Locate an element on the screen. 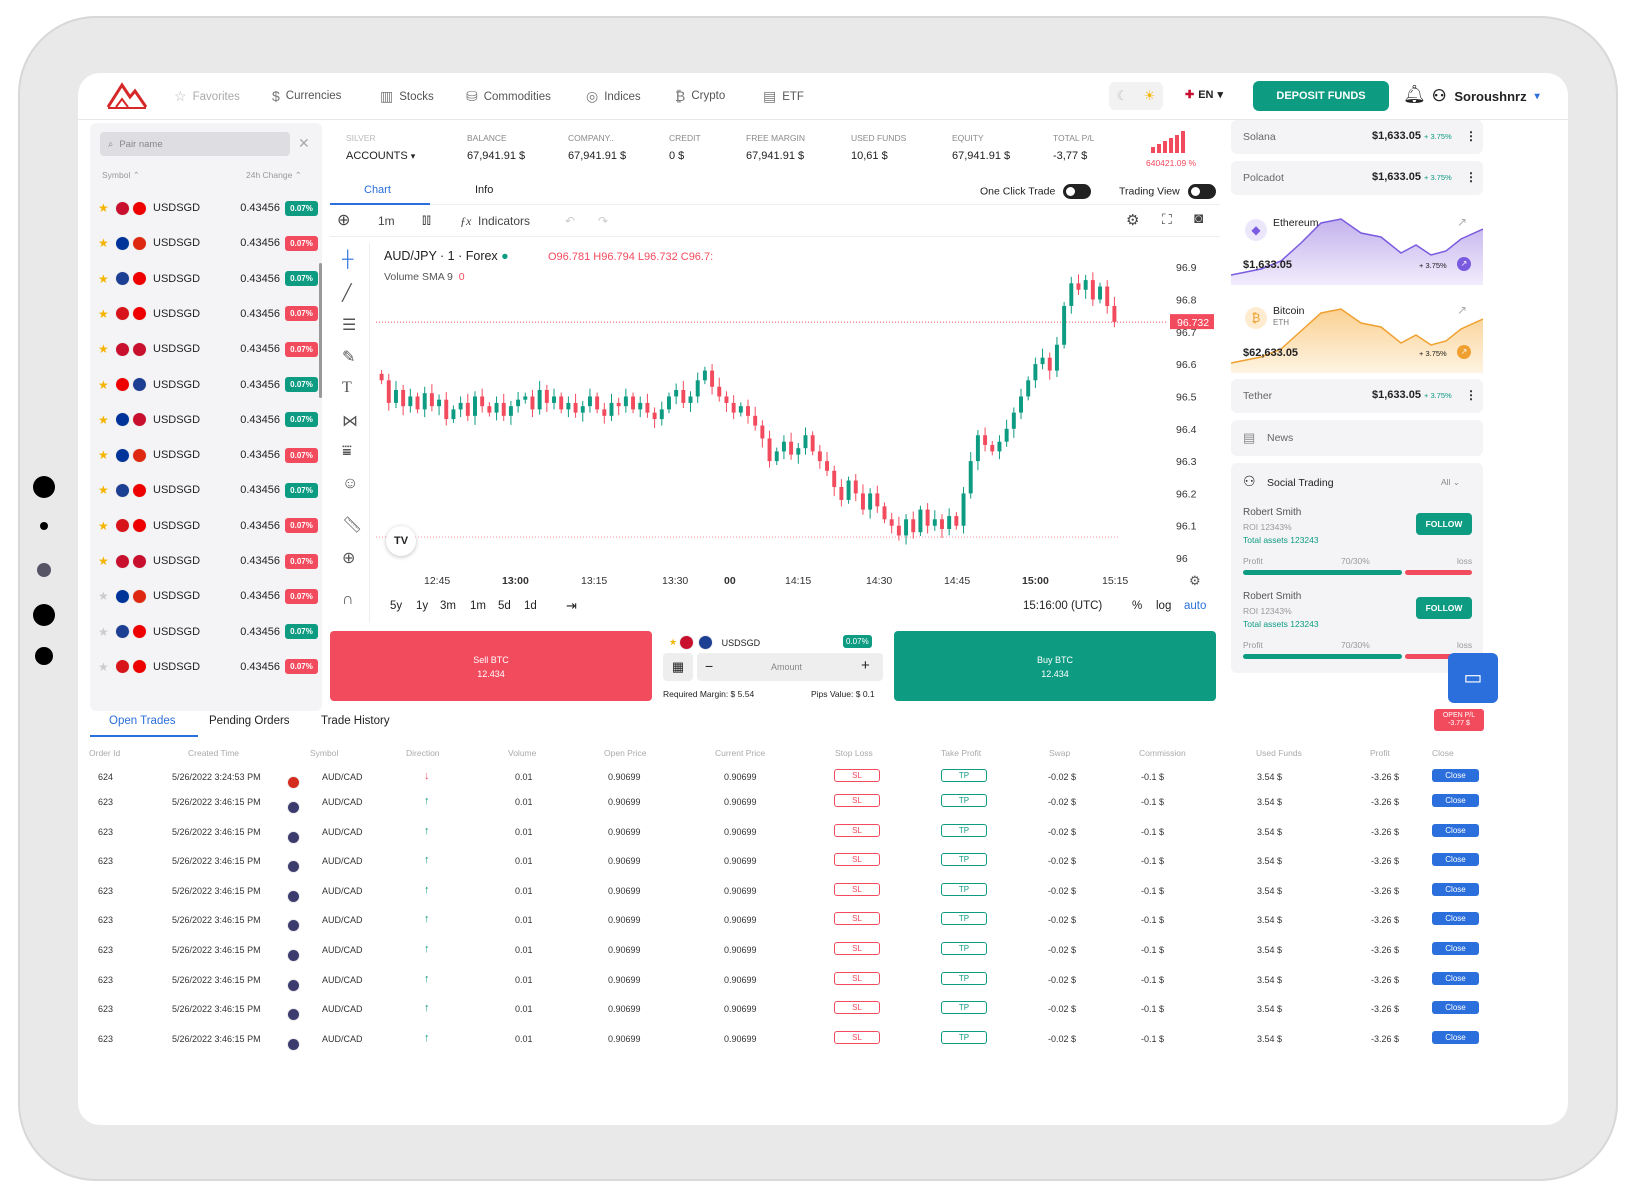 This screenshot has width=1638, height=1198. range-1y: 1y is located at coordinates (422, 606).